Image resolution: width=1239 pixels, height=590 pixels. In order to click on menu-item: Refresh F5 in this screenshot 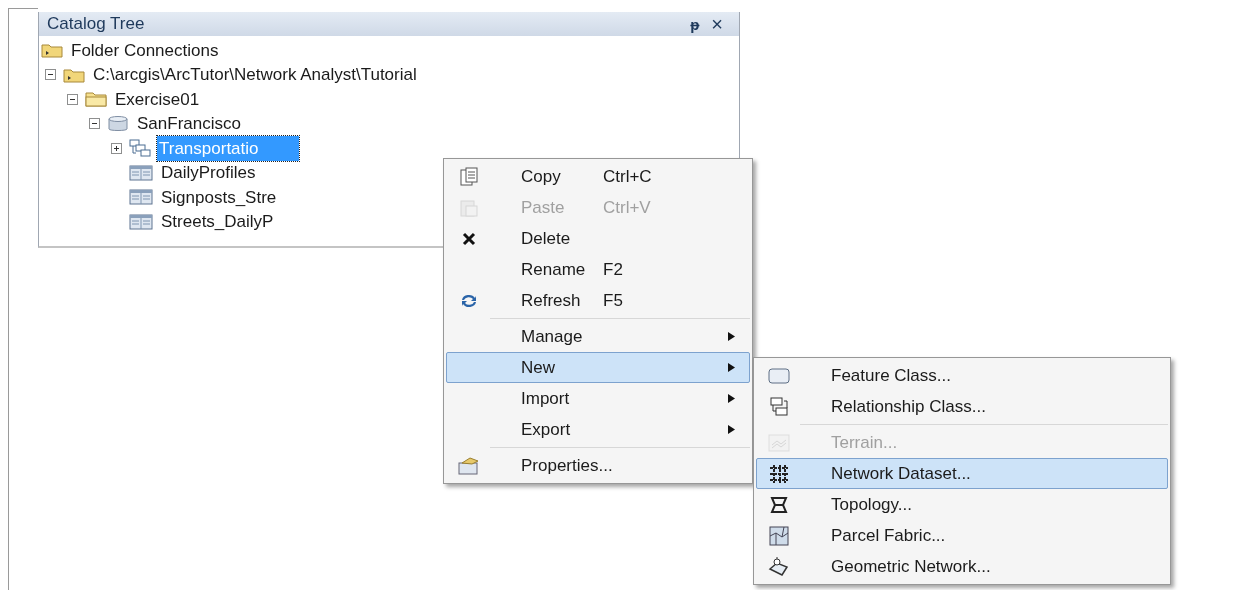, I will do `click(598, 300)`.